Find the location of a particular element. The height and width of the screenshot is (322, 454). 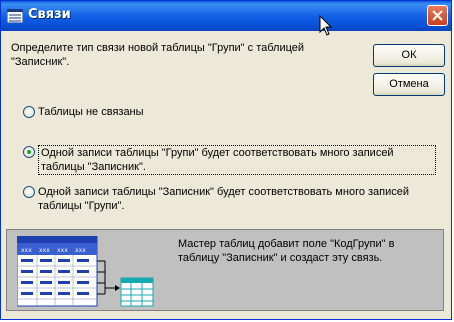

radio-not-related is located at coordinates (29, 112).